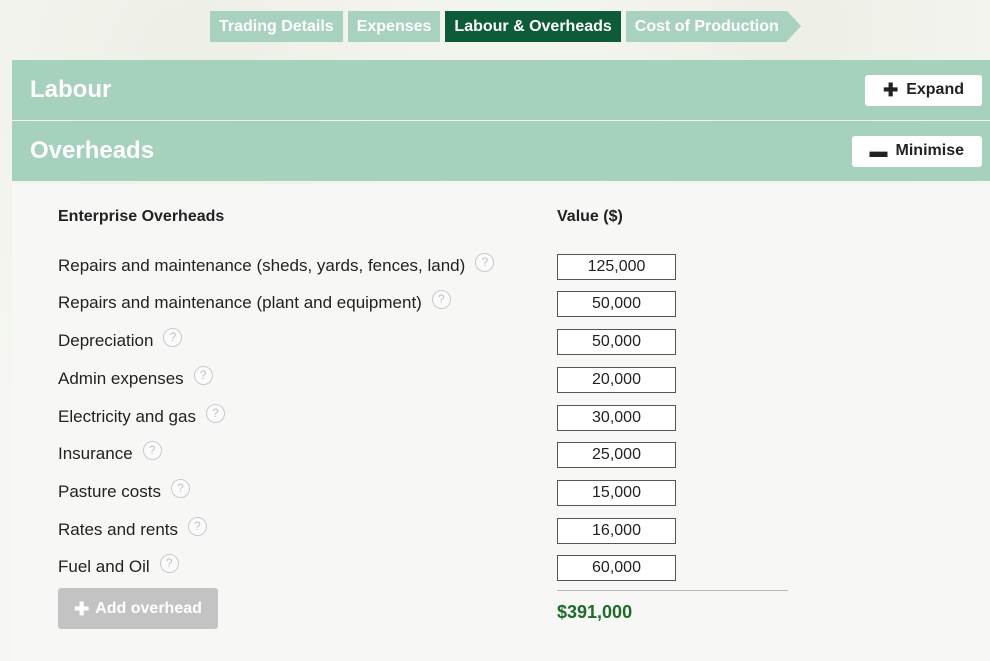 This screenshot has width=990, height=661. What do you see at coordinates (501, 90) in the screenshot?
I see `labour-section-header: Labour ✚ Expand` at bounding box center [501, 90].